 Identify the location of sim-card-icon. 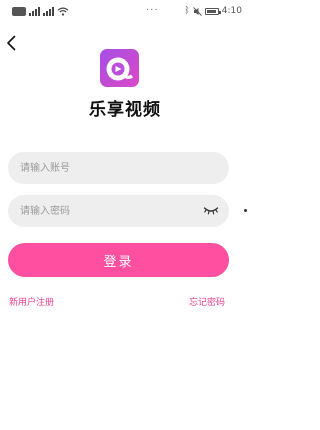
(19, 11).